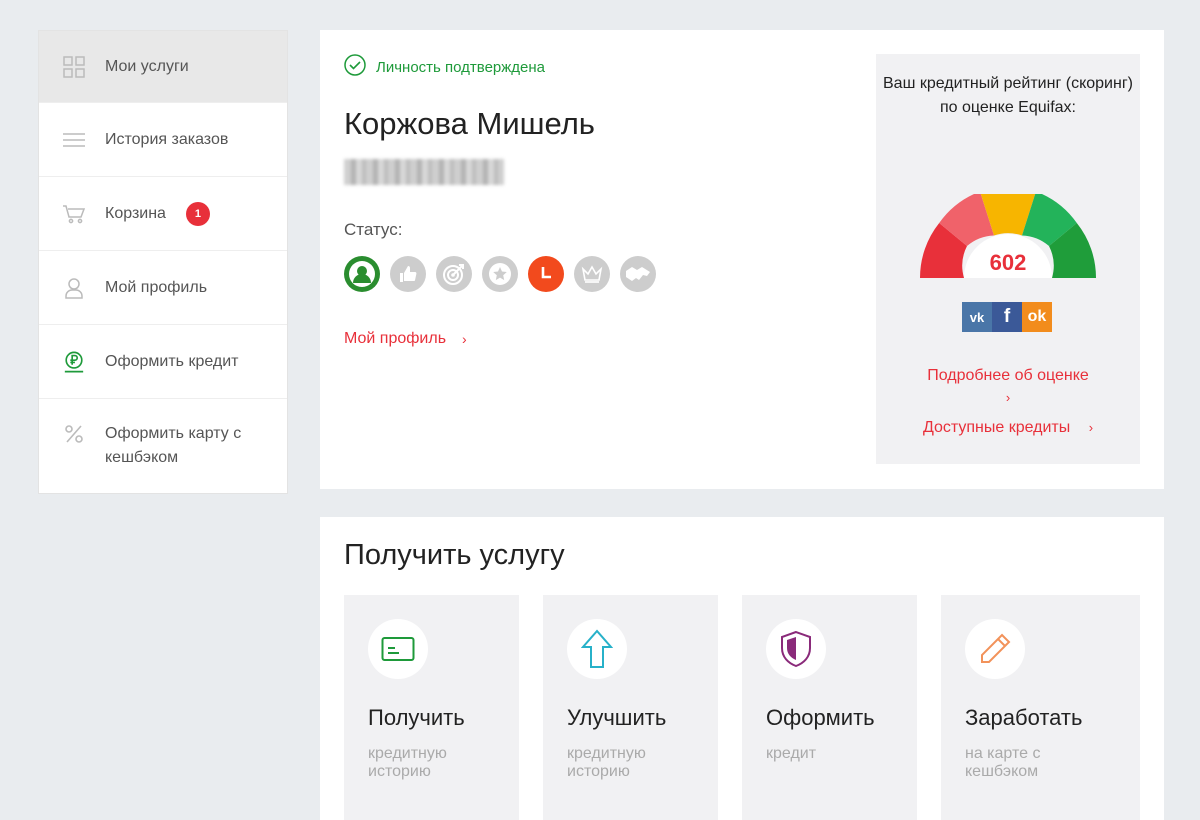  I want to click on clock-badge-icon, so click(546, 274).